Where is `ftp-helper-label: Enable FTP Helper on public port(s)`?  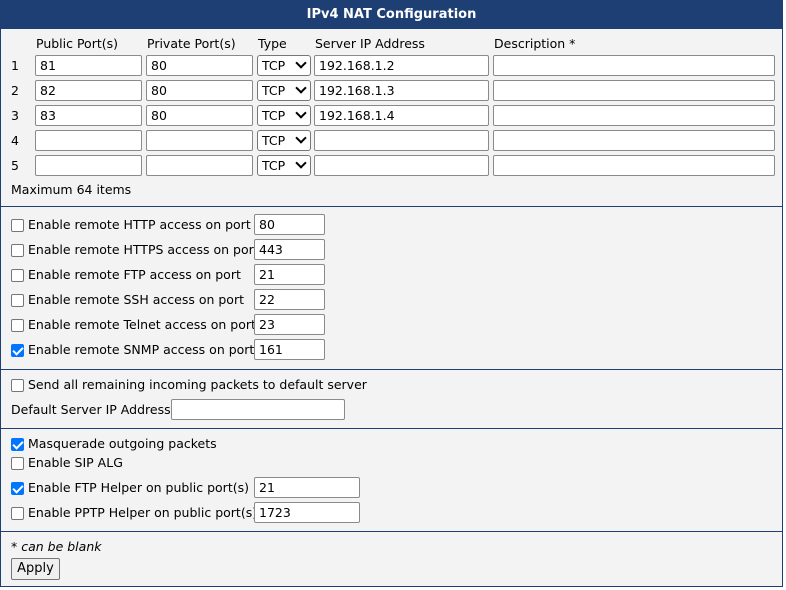 ftp-helper-label: Enable FTP Helper on public port(s) is located at coordinates (138, 487).